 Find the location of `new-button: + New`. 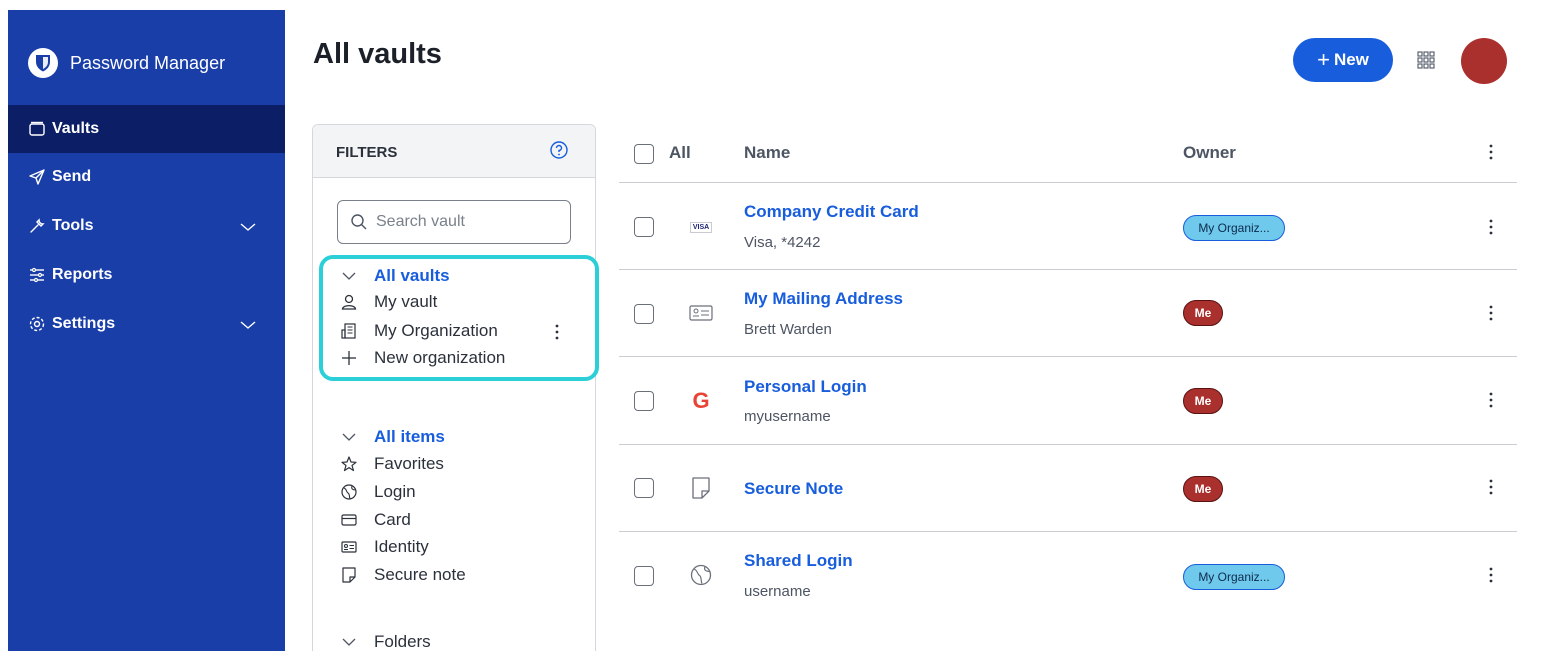

new-button: + New is located at coordinates (1343, 60).